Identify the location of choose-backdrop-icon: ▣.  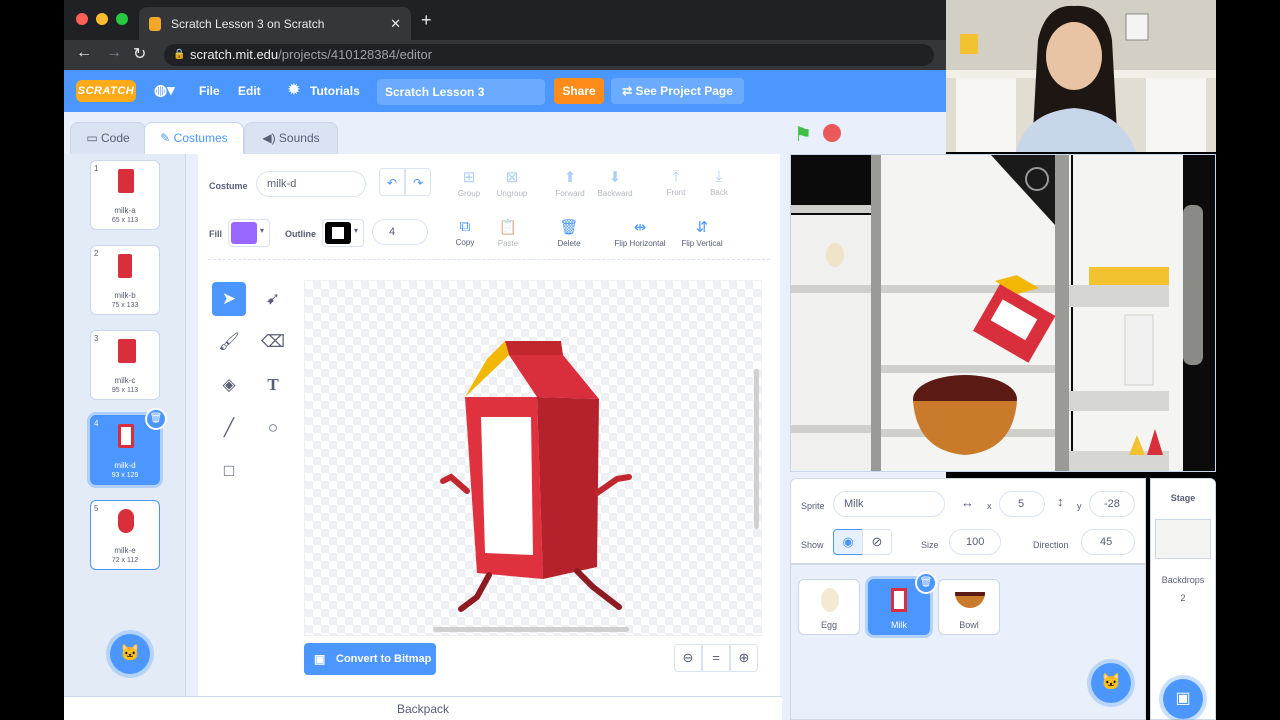
(1183, 699).